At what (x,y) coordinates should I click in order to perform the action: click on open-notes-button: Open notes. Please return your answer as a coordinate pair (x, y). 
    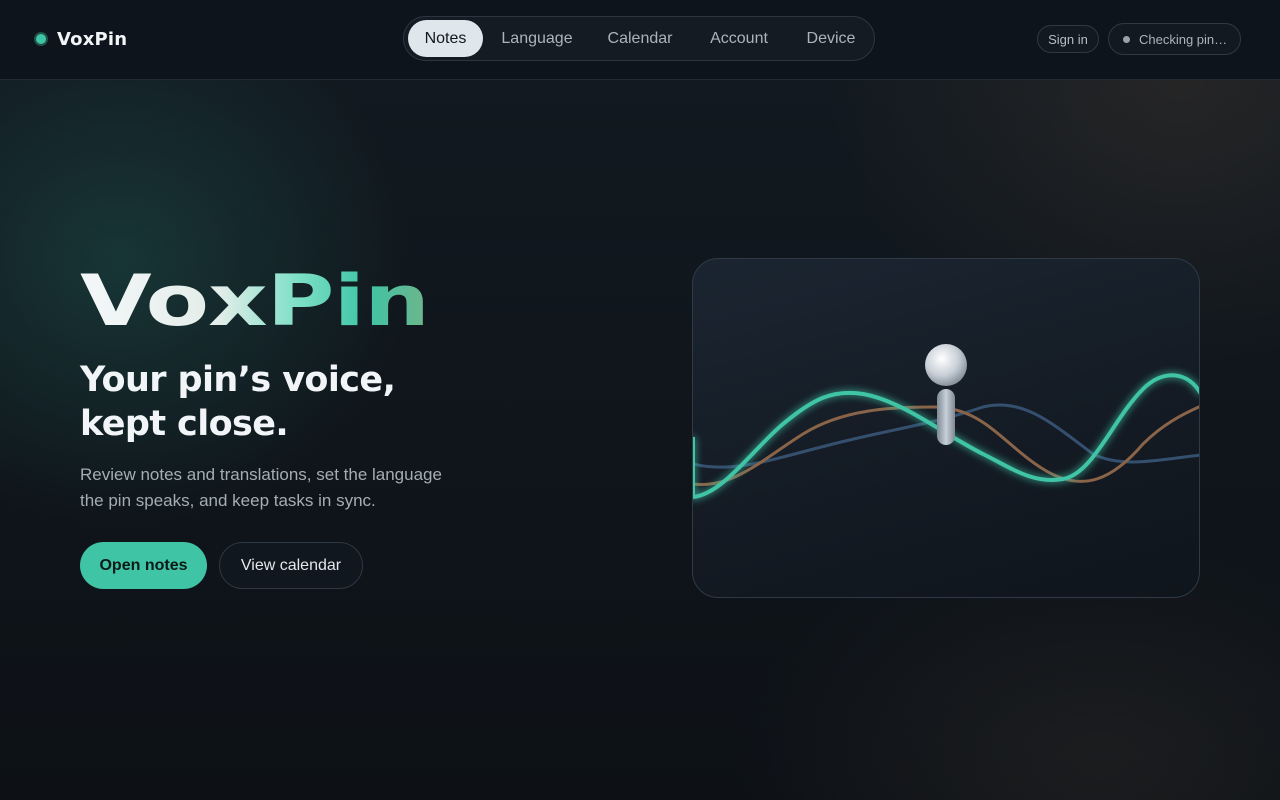
    Looking at the image, I should click on (143, 565).